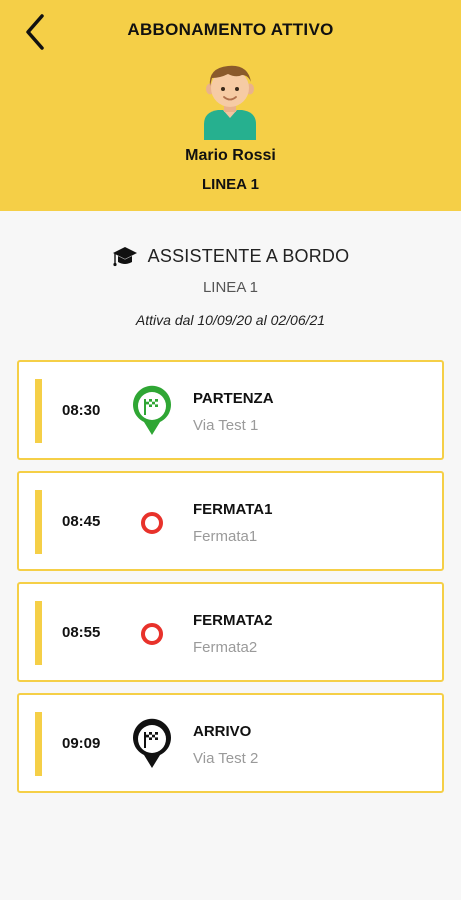 This screenshot has width=461, height=900. I want to click on avatar, so click(230, 102).